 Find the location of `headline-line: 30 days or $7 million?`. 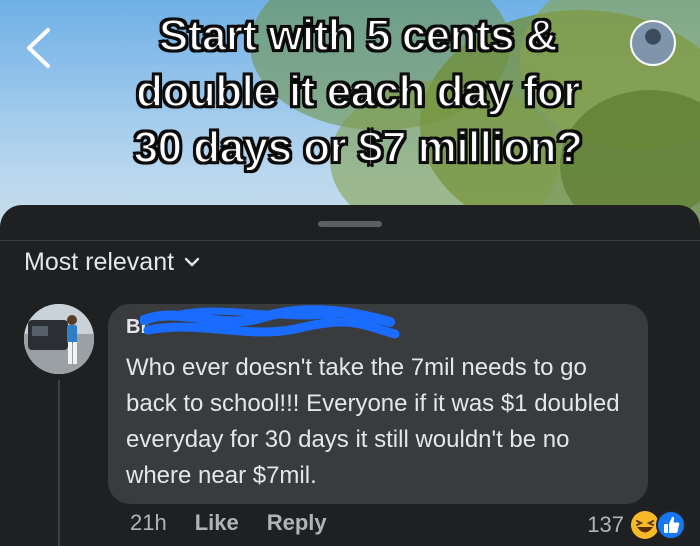

headline-line: 30 days or $7 million? is located at coordinates (358, 147).